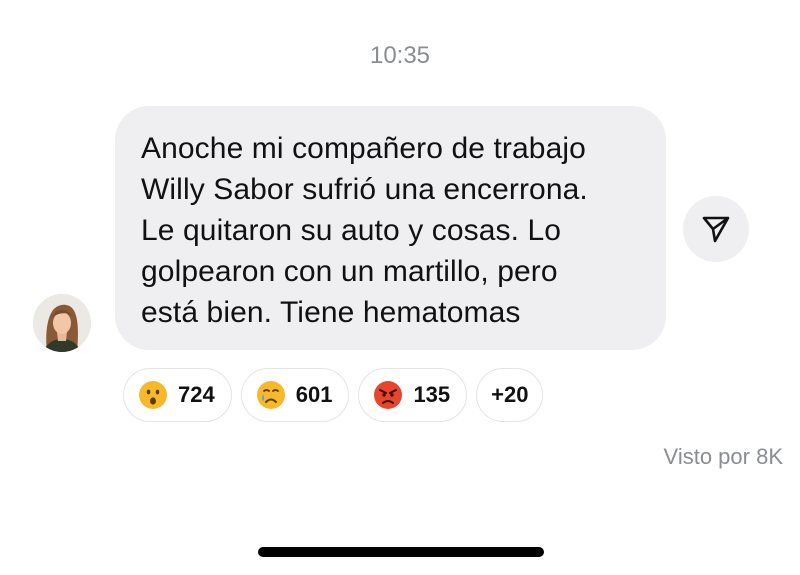 The height and width of the screenshot is (575, 800). Describe the element at coordinates (314, 394) in the screenshot. I see `reaction-count: 601` at that location.